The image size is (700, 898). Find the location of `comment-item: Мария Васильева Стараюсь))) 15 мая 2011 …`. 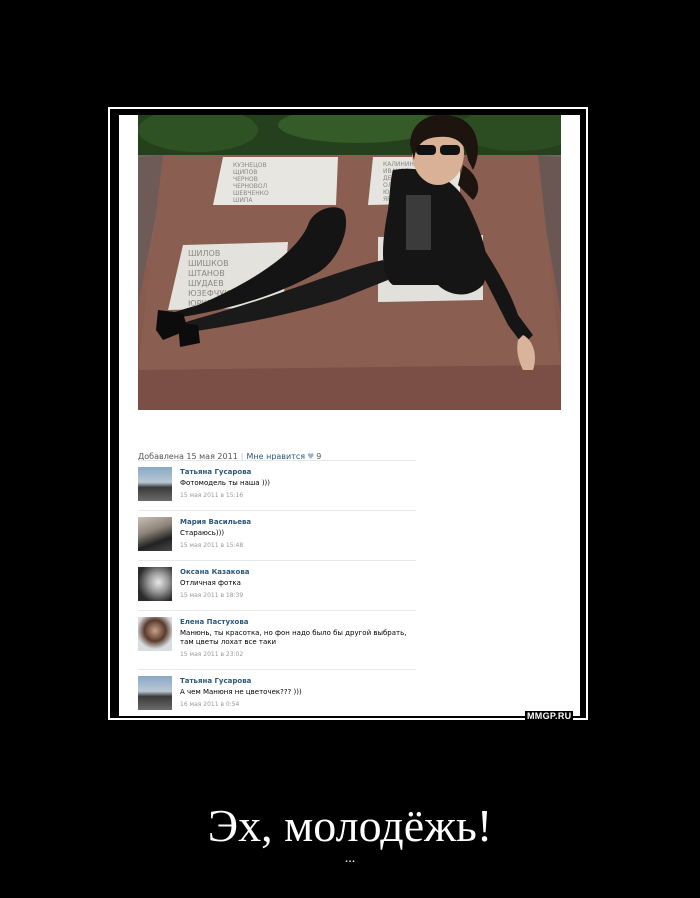

comment-item: Мария Васильева Стараюсь))) 15 мая 2011 … is located at coordinates (277, 535).